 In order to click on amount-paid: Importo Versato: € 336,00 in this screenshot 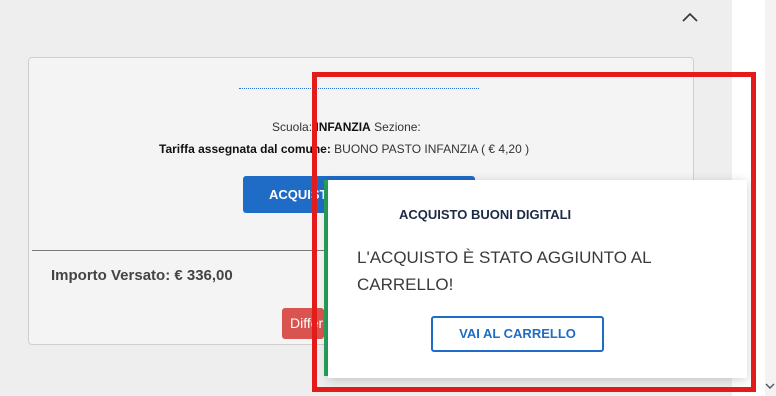, I will do `click(142, 275)`.